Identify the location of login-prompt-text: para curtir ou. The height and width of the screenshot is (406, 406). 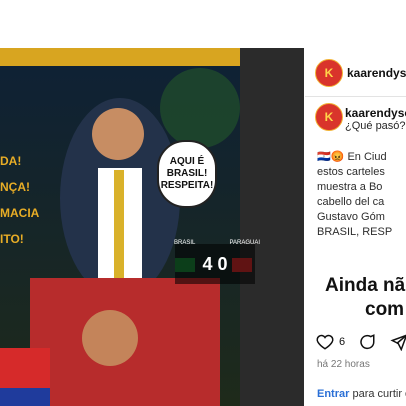
(379, 394).